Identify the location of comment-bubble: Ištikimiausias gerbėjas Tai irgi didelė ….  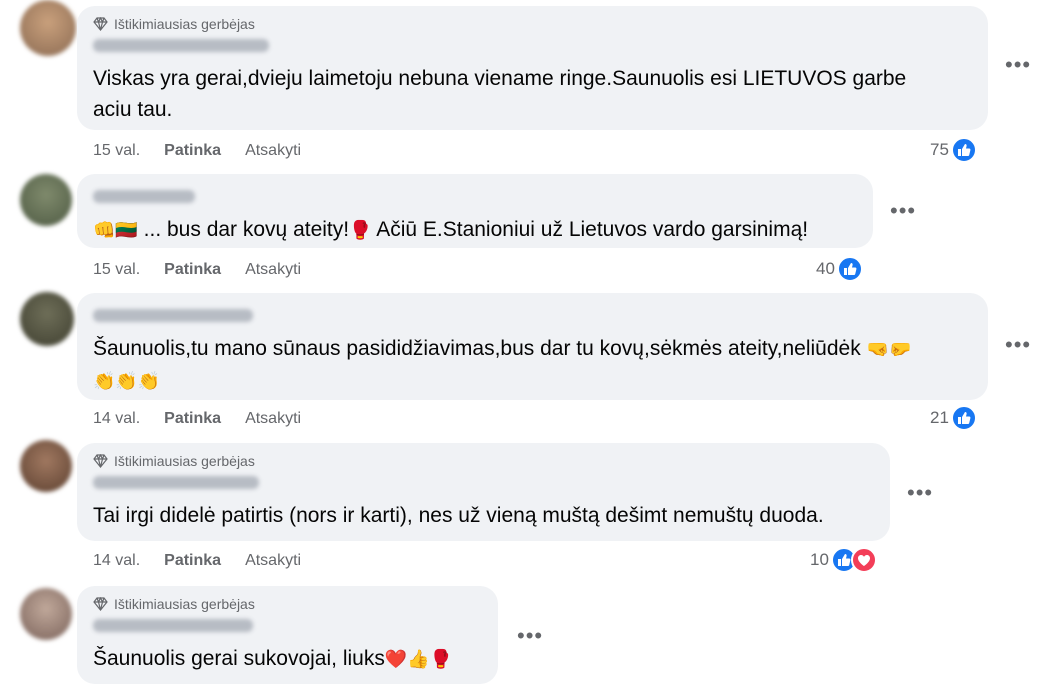
(483, 492).